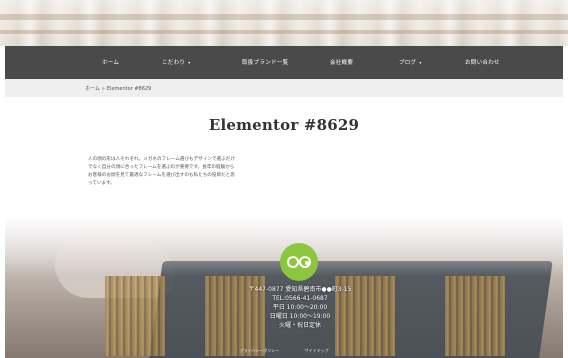  Describe the element at coordinates (300, 289) in the screenshot. I see `store-address: 〒447-0877 愛知県碧南市●●町3-15` at that location.